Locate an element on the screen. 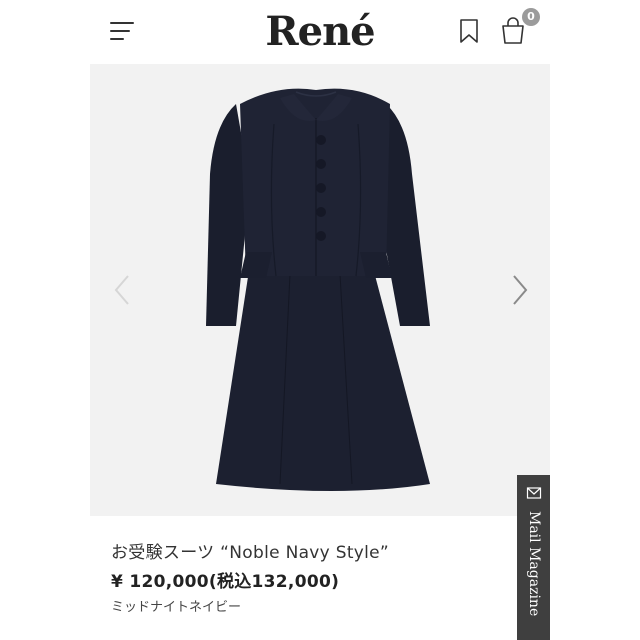  mail-magazine-tab: Mail Magazine is located at coordinates (533, 557).